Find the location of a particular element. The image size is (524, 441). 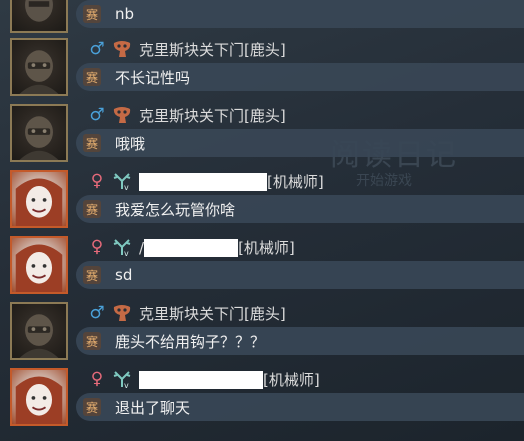

message-text: 鹿头不给用钩子？？？ is located at coordinates (190, 341).